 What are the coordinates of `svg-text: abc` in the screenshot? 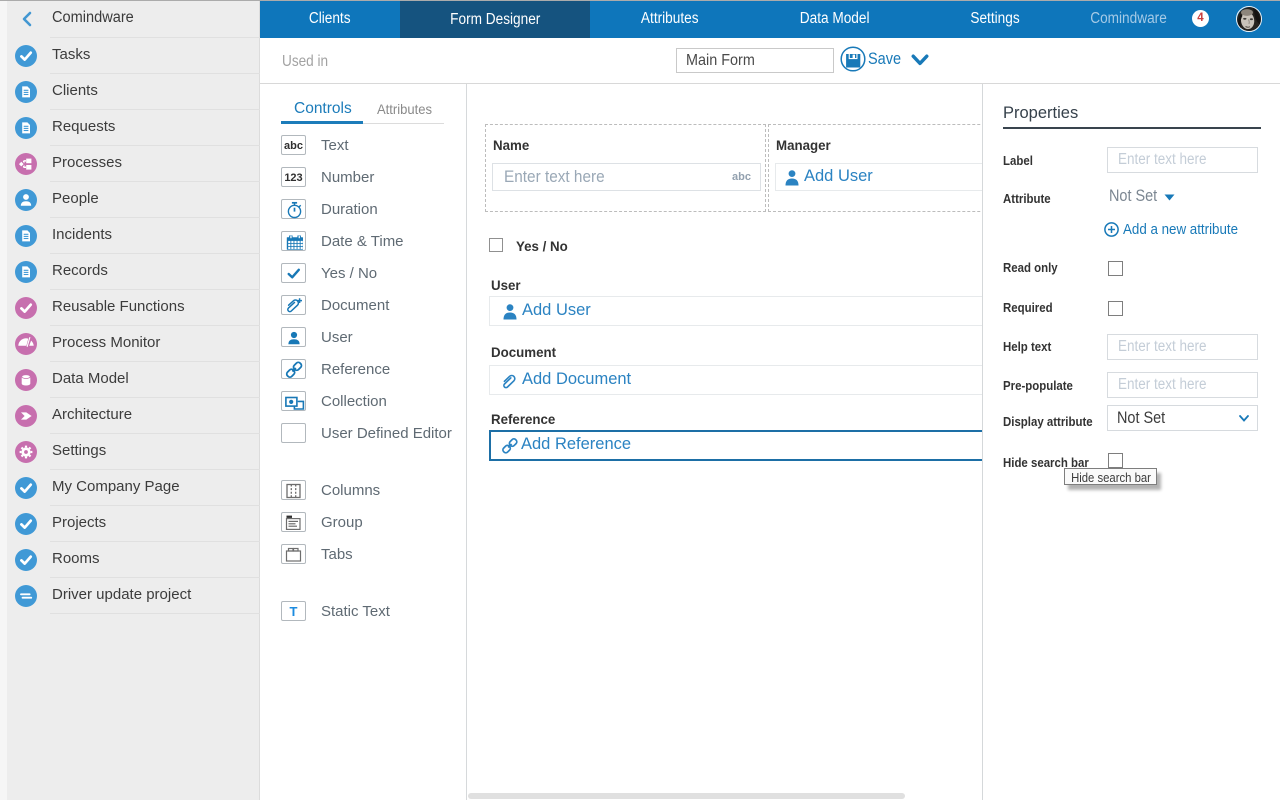 It's located at (293, 146).